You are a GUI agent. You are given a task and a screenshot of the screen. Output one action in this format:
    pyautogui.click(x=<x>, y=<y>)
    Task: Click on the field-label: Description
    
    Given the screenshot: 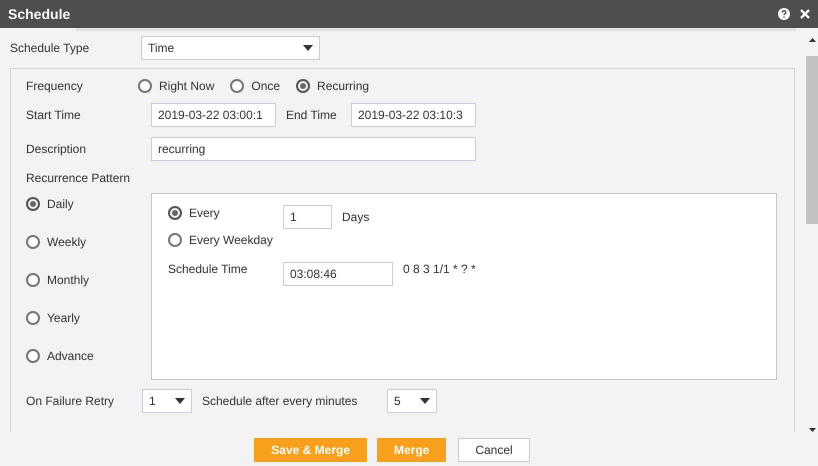 What is the action you would take?
    pyautogui.click(x=57, y=149)
    